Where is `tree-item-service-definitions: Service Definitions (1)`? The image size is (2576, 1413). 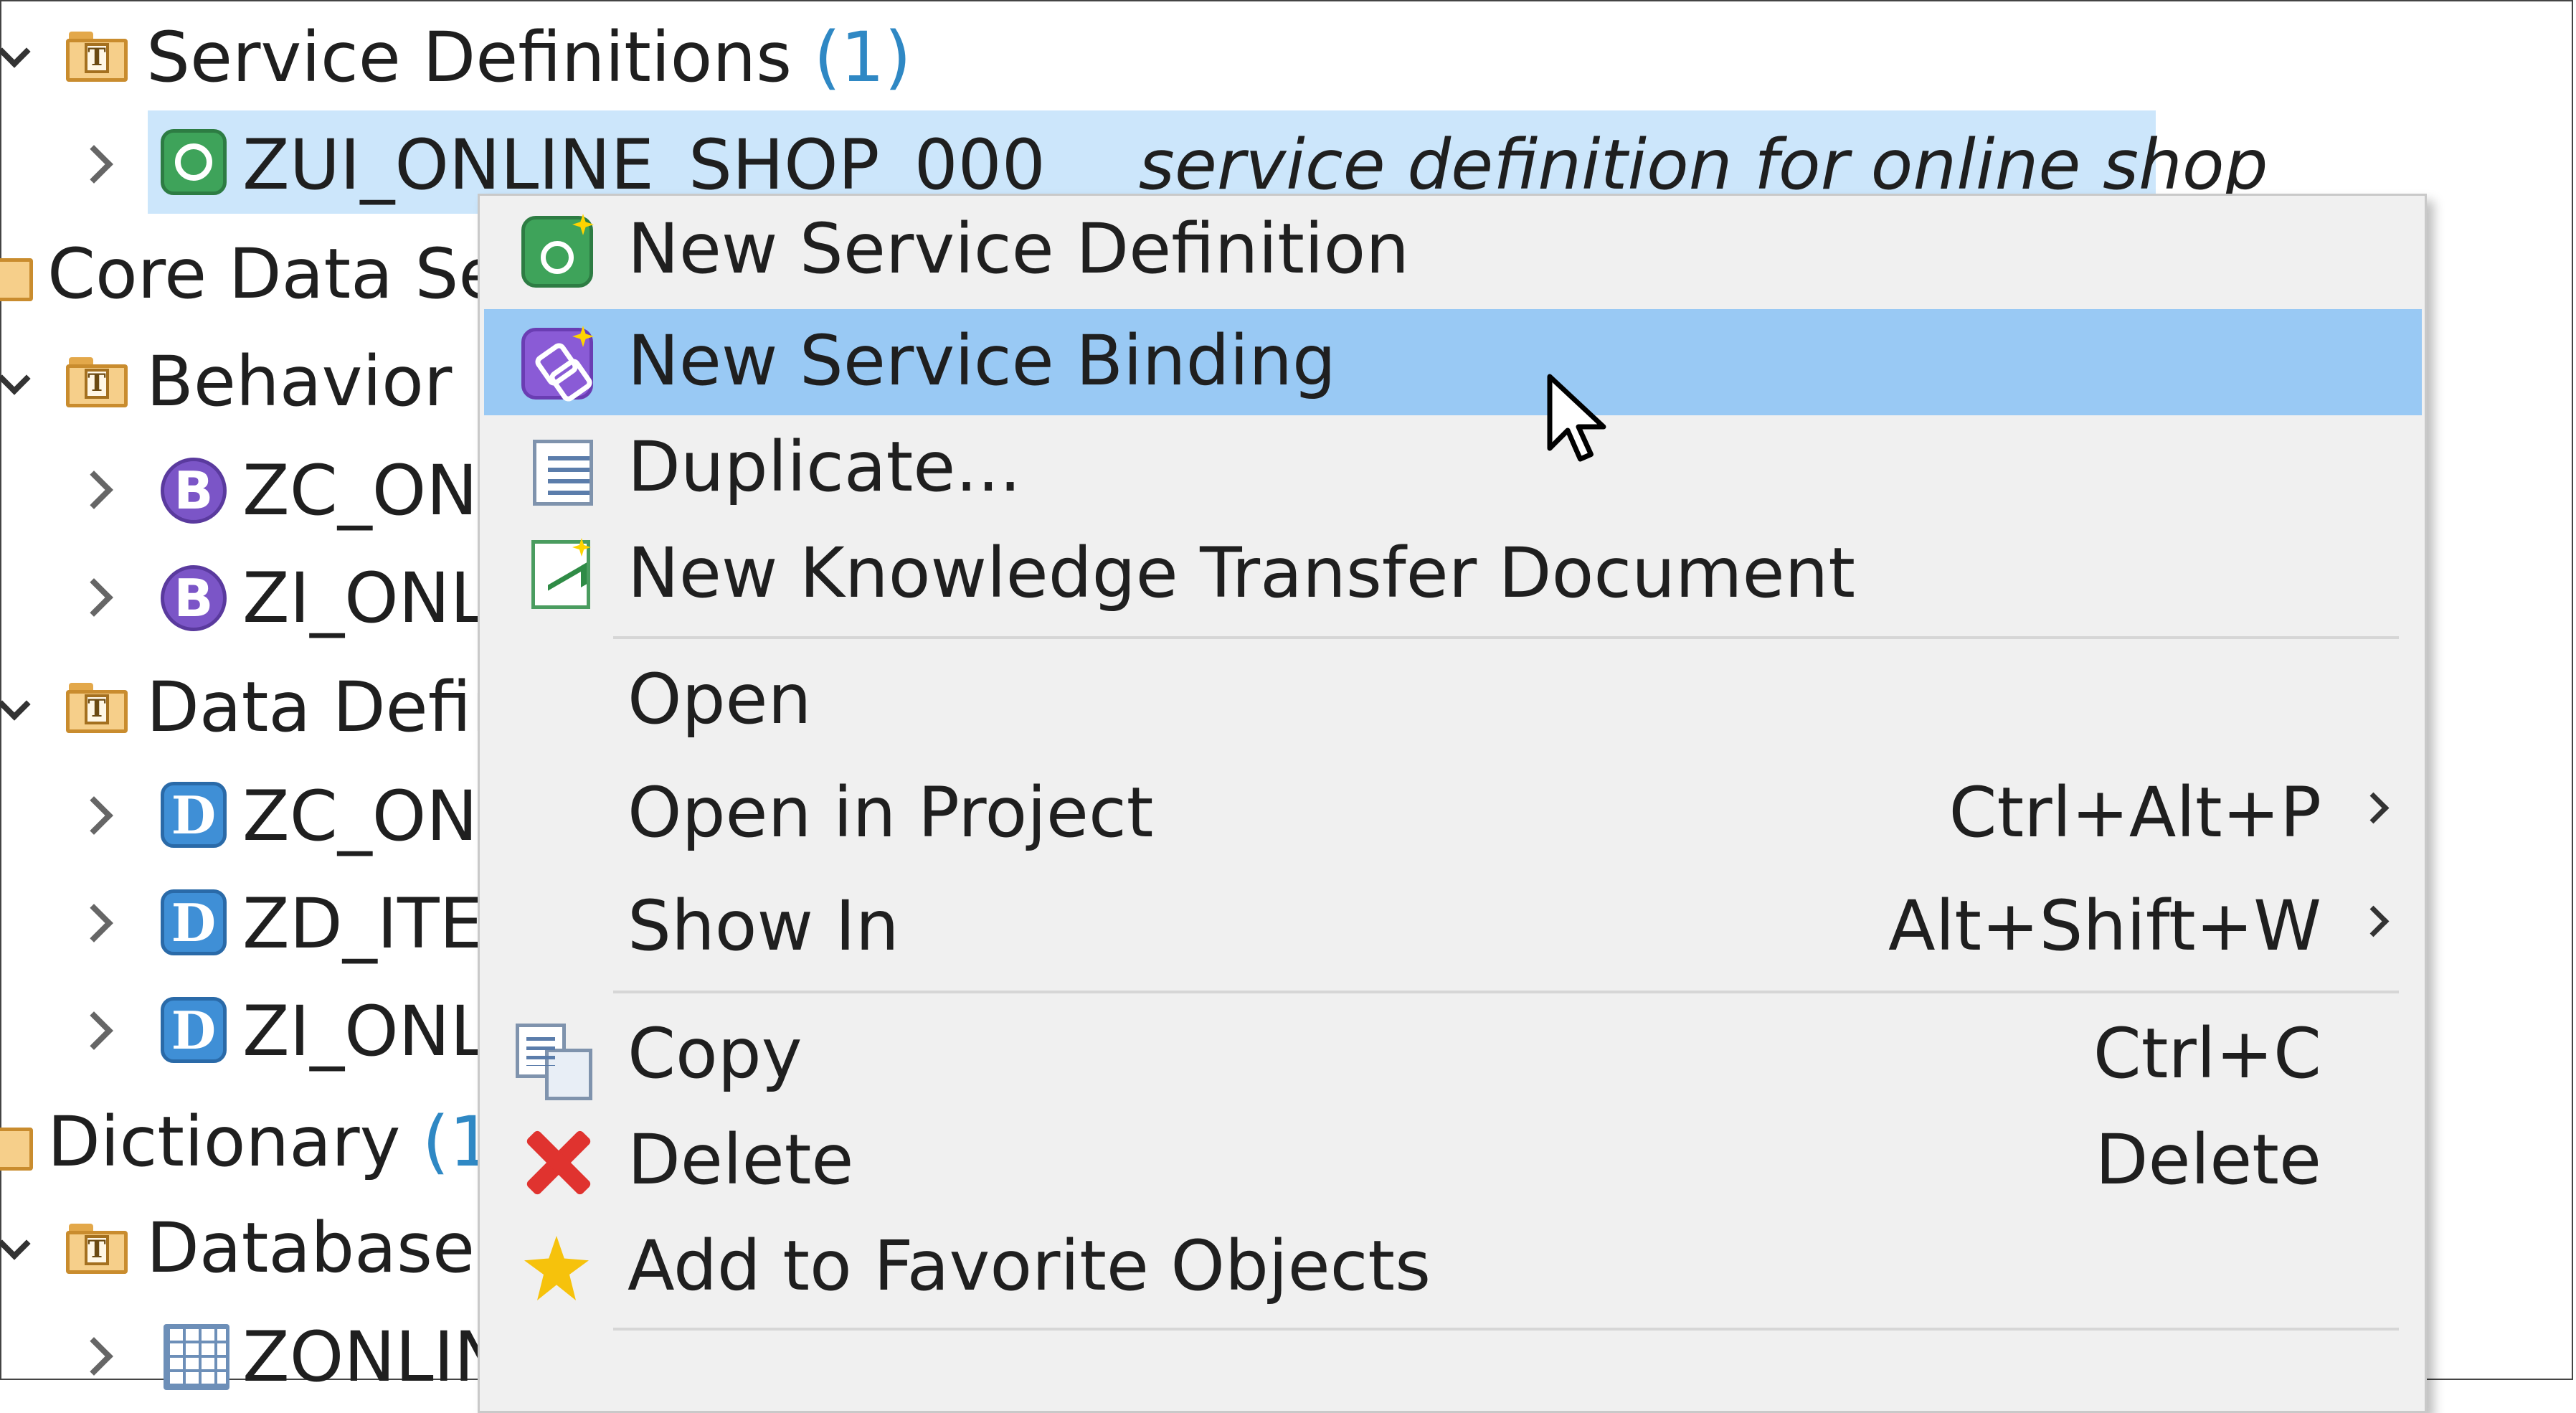 tree-item-service-definitions: Service Definitions (1) is located at coordinates (528, 57).